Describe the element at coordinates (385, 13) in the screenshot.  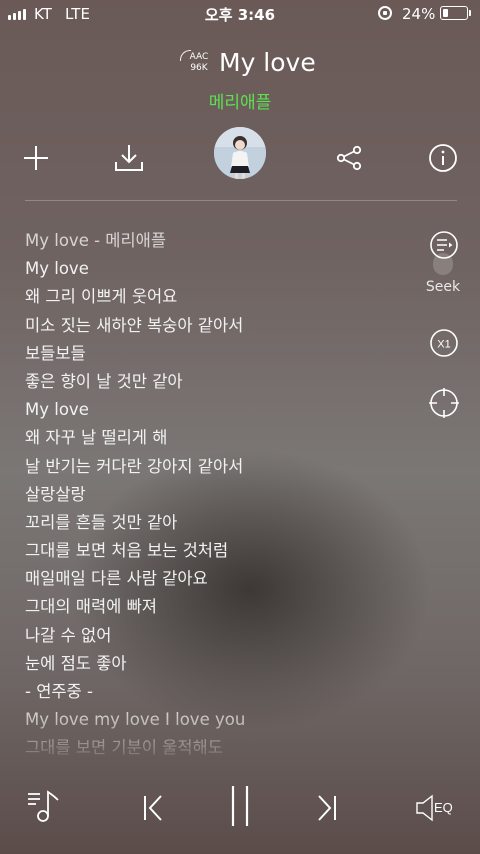
I see `rotation-lock-icon` at that location.